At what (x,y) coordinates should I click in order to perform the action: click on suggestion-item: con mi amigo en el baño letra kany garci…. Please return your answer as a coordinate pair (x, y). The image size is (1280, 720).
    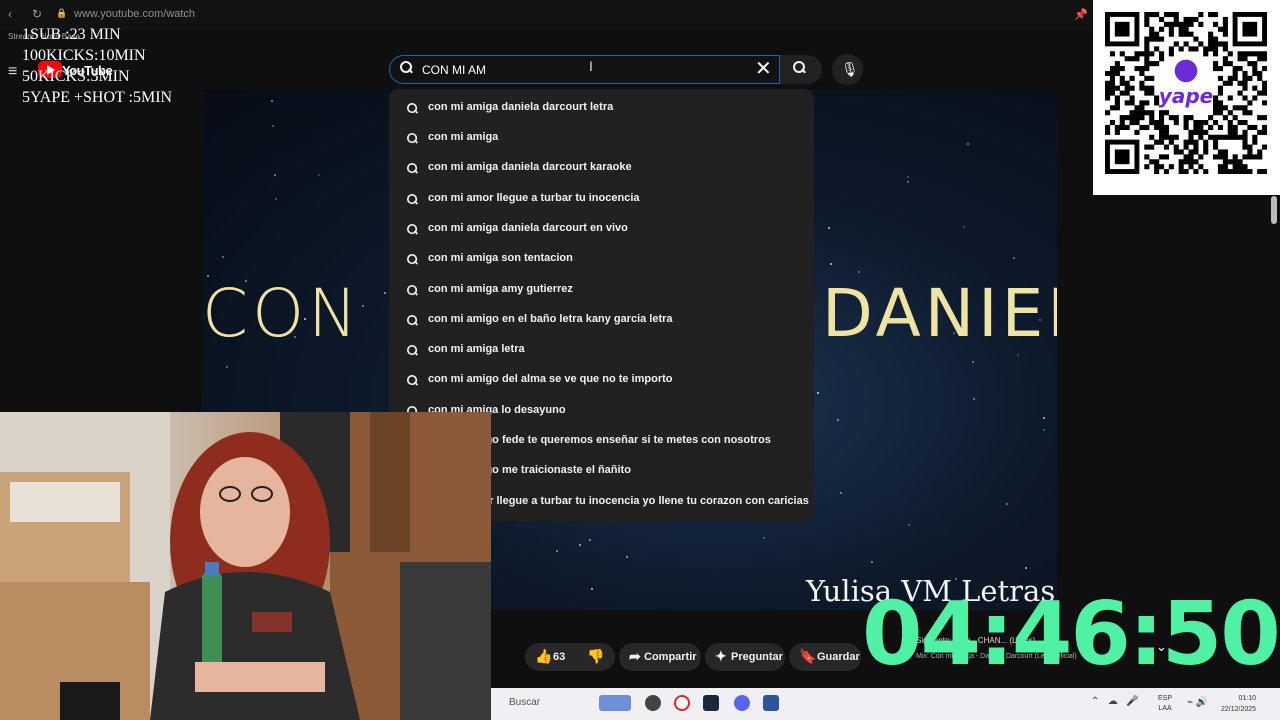
    Looking at the image, I should click on (601, 318).